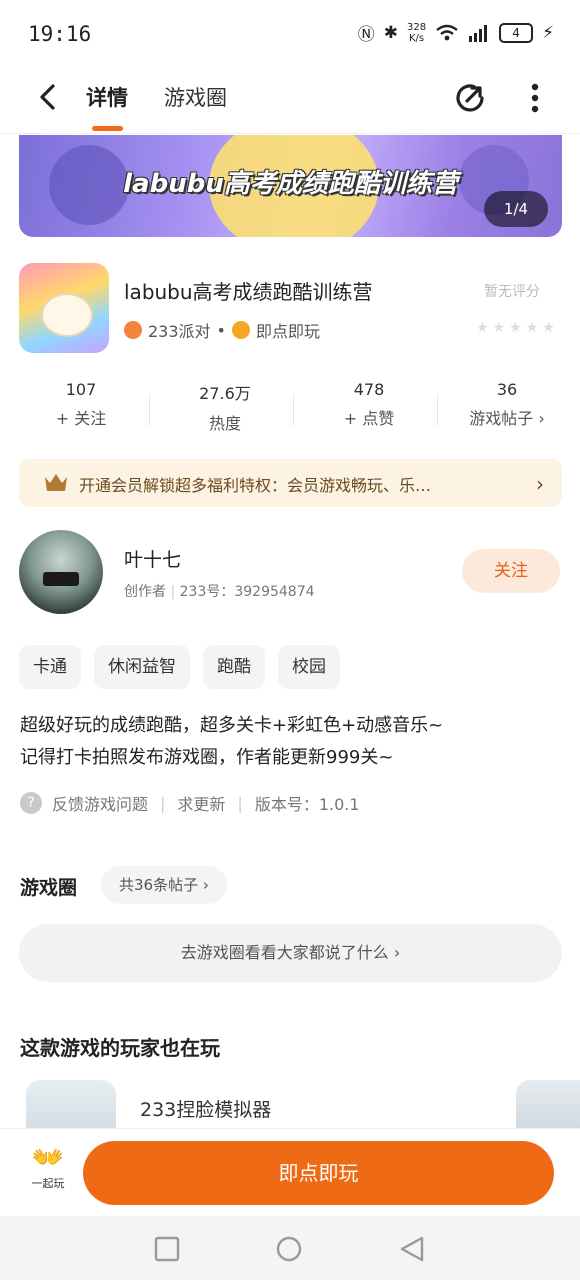  Describe the element at coordinates (225, 393) in the screenshot. I see `stat-value: 27.6万` at that location.